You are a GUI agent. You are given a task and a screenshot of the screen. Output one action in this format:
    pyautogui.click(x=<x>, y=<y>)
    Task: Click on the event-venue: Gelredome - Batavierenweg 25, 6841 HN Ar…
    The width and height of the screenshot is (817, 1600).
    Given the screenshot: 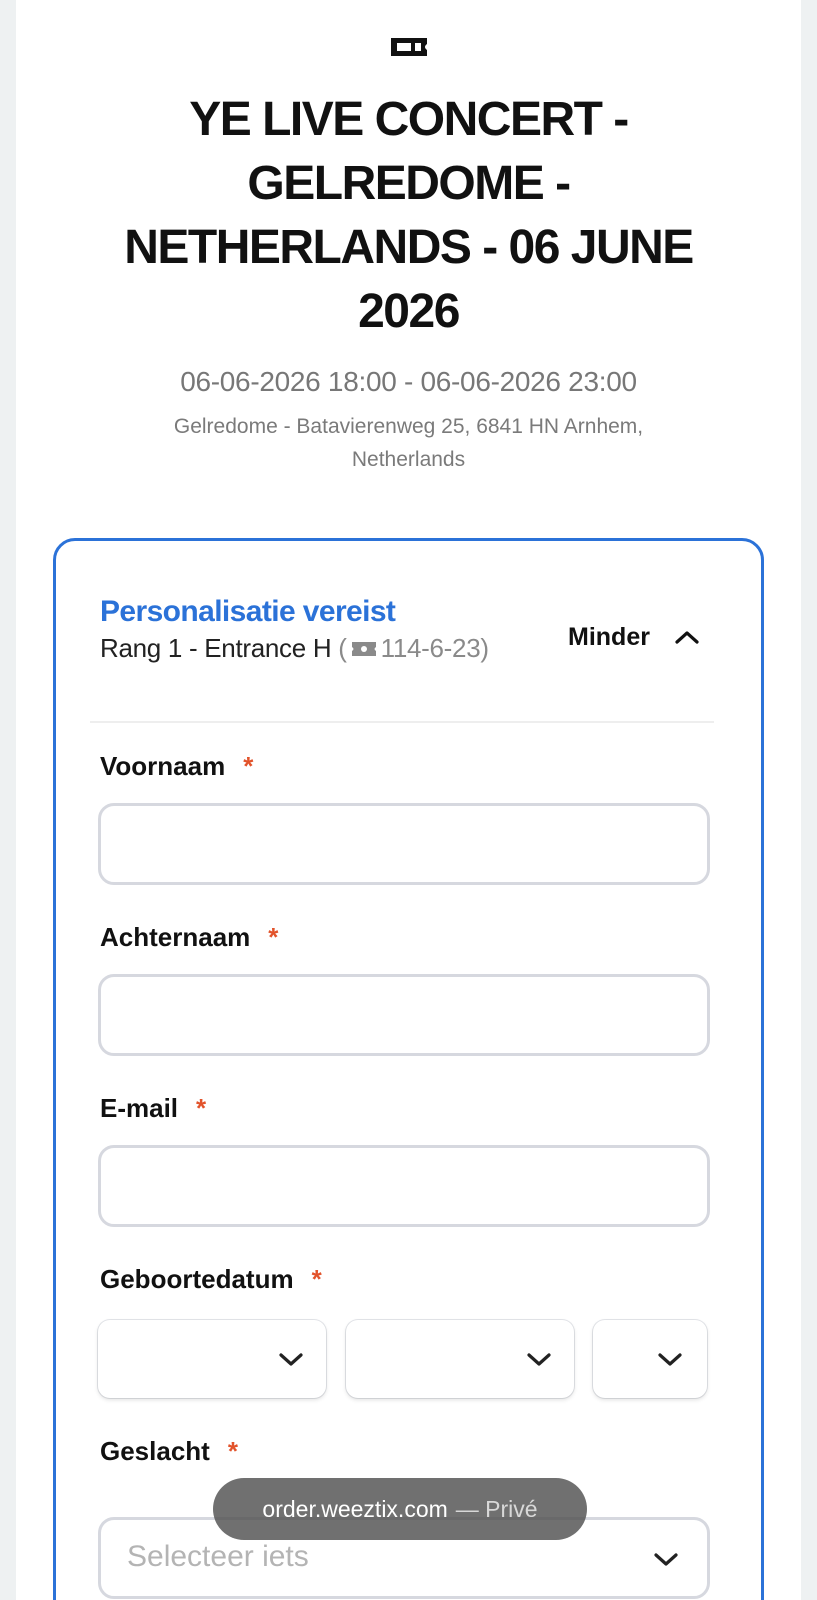 What is the action you would take?
    pyautogui.click(x=408, y=443)
    